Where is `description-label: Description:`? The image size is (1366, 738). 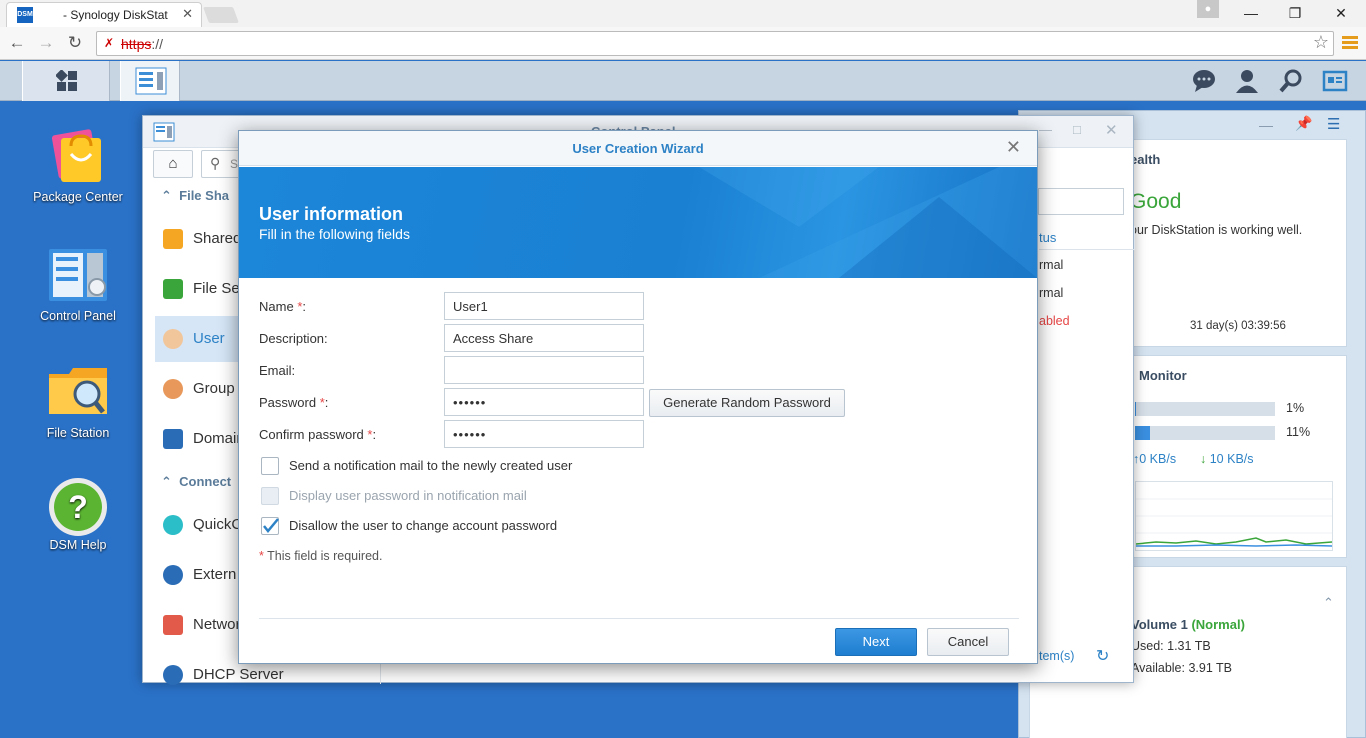
description-label: Description: is located at coordinates (293, 338).